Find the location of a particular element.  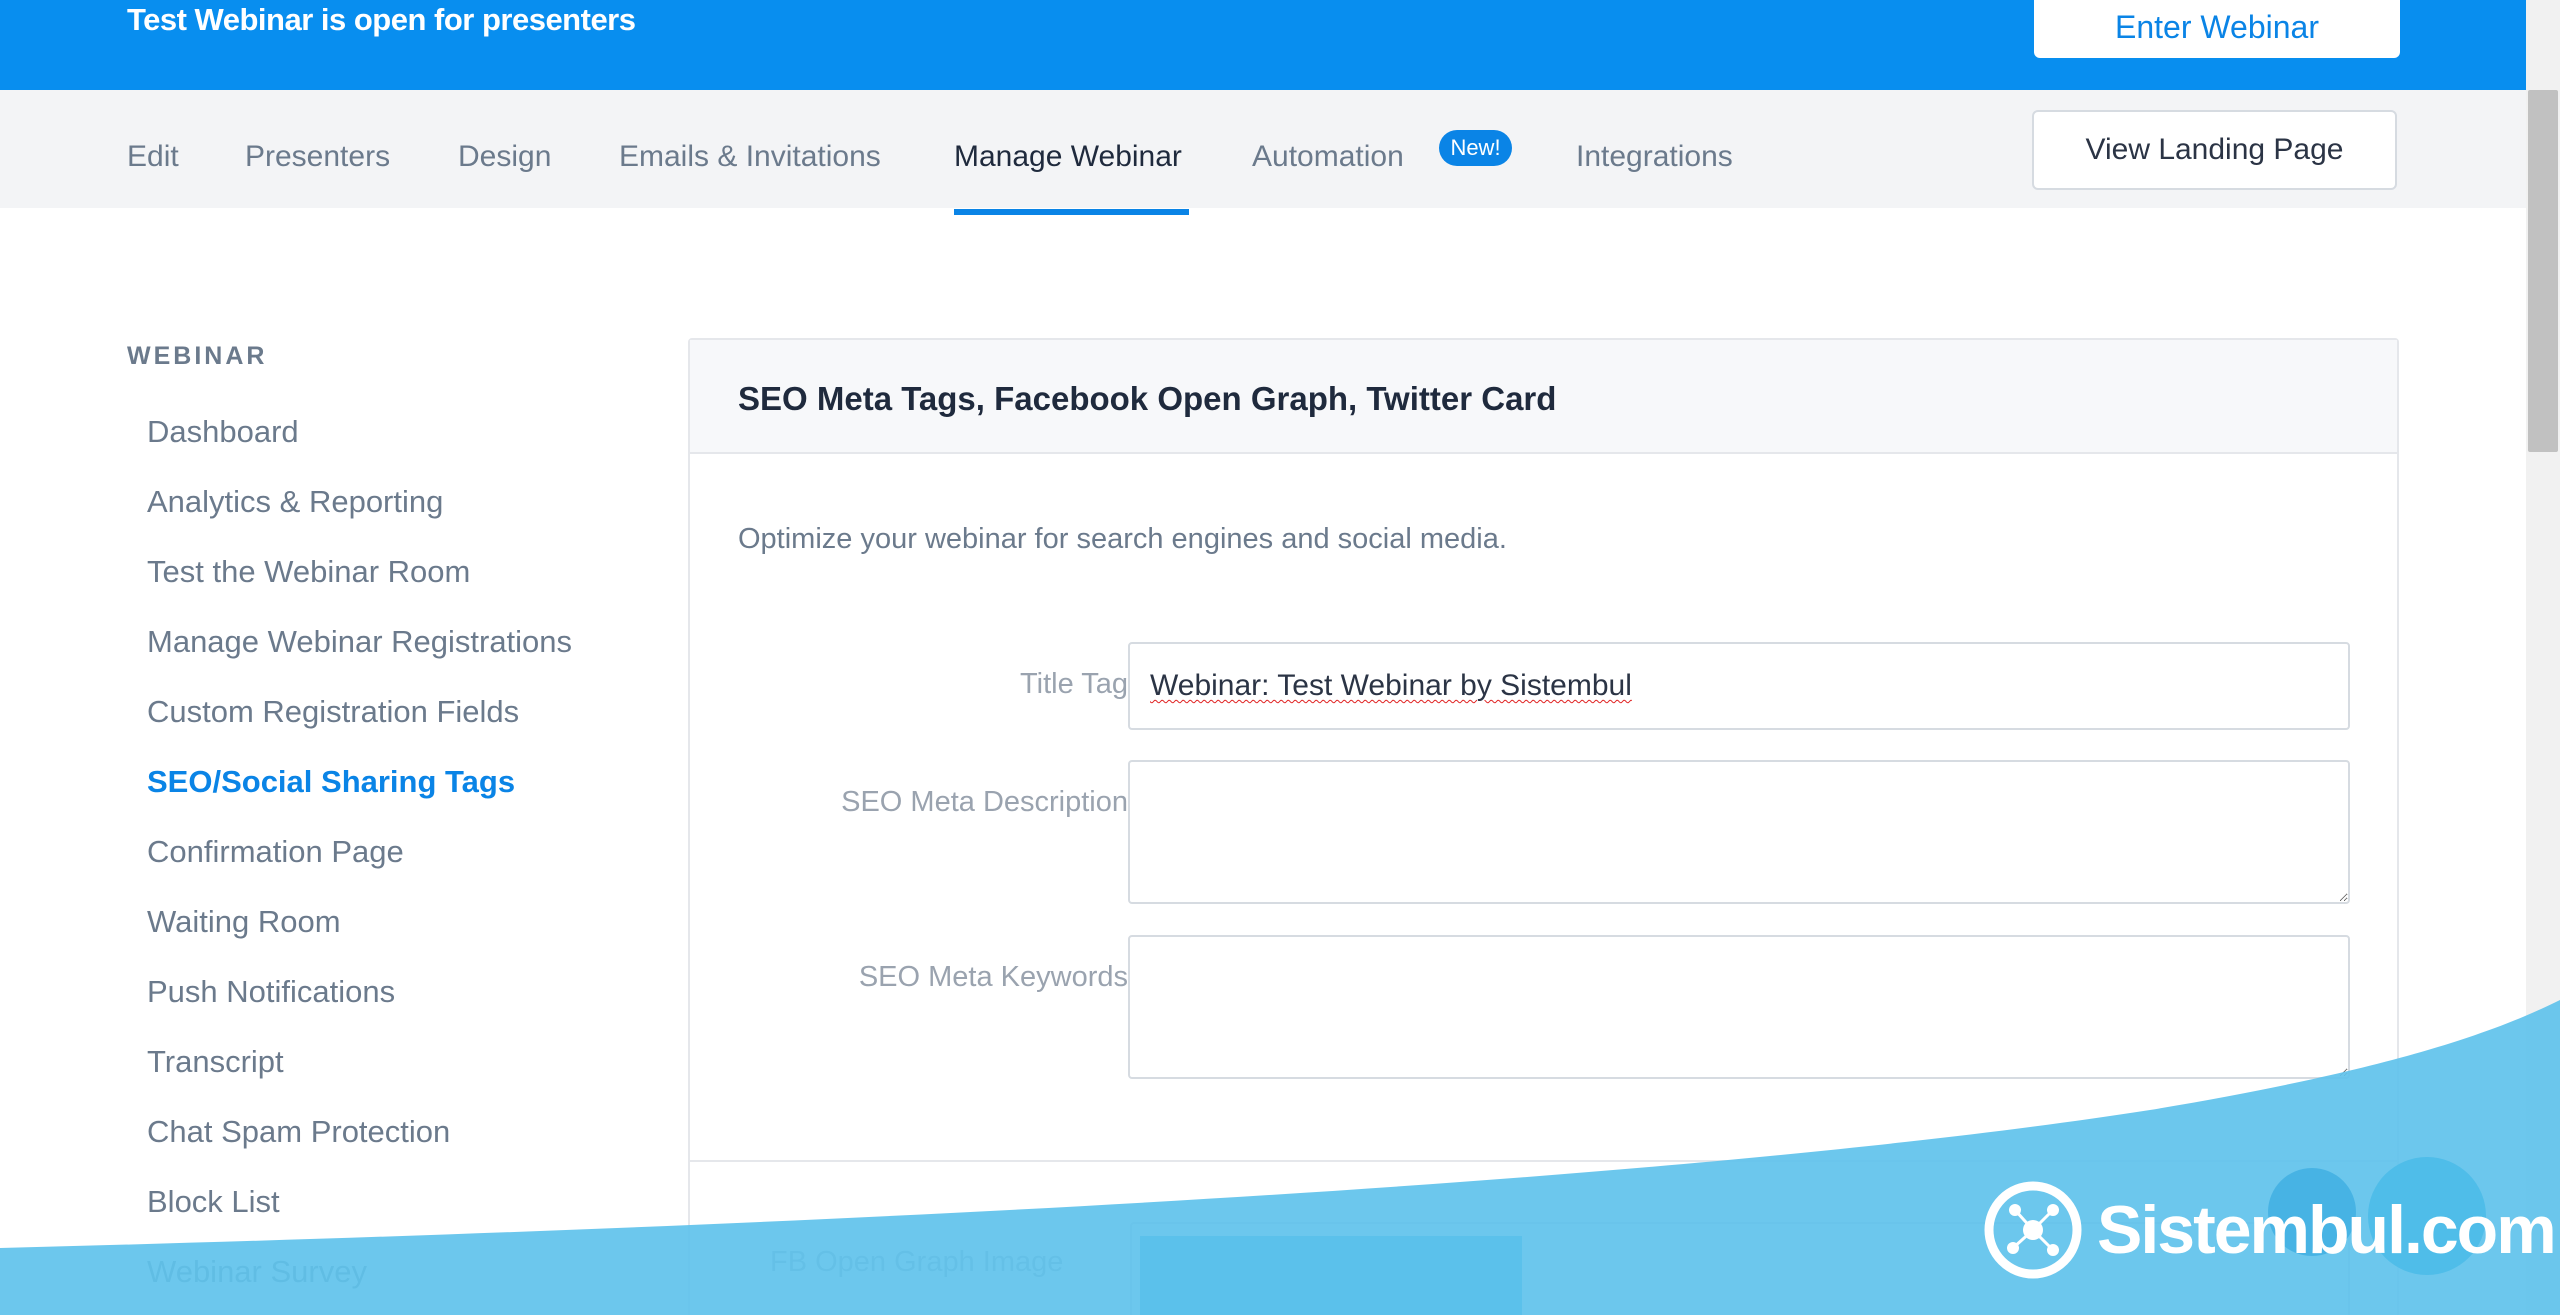

title-tag-label: Title Tag is located at coordinates (1074, 684).